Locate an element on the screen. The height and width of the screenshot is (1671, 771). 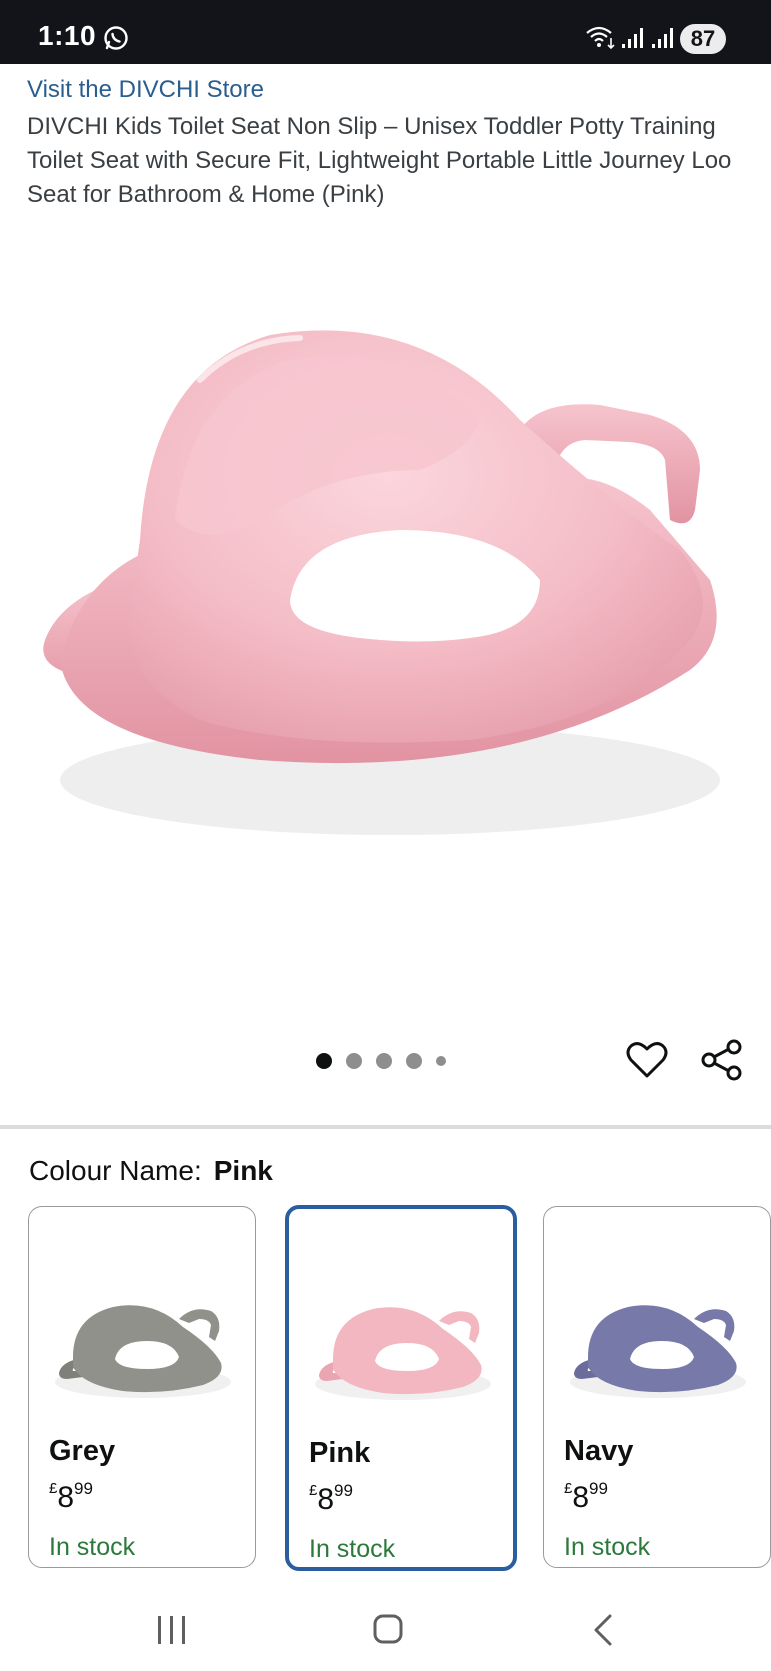
toilet-seat-grey-thumbnail is located at coordinates (143, 1351).